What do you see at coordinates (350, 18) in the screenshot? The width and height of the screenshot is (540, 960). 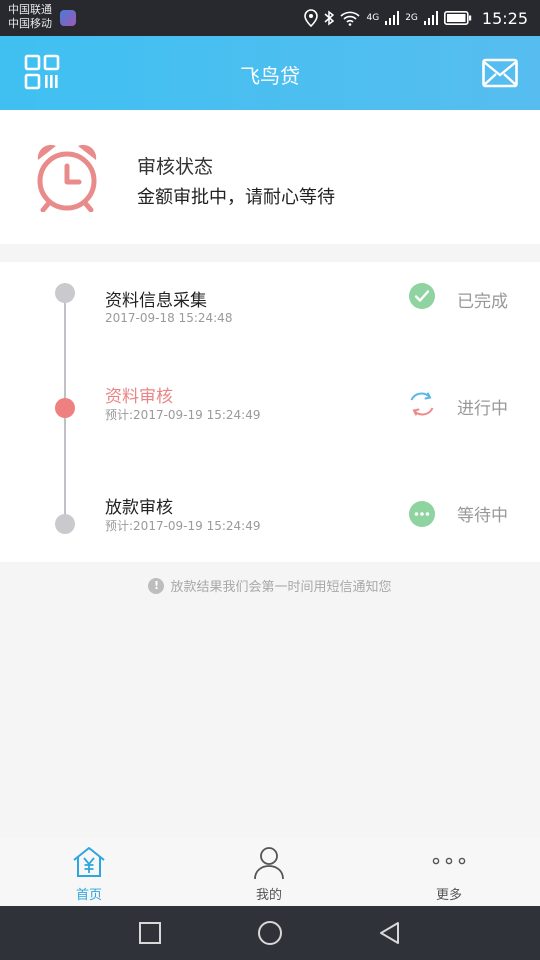 I see `wifi-icon` at bounding box center [350, 18].